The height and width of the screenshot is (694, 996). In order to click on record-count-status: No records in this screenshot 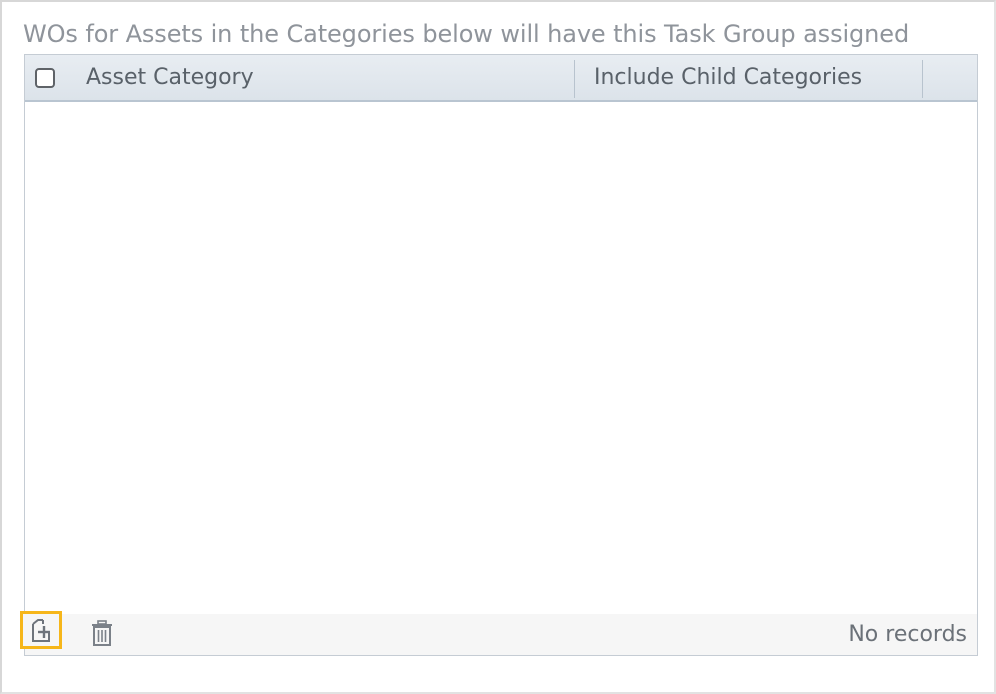, I will do `click(907, 634)`.